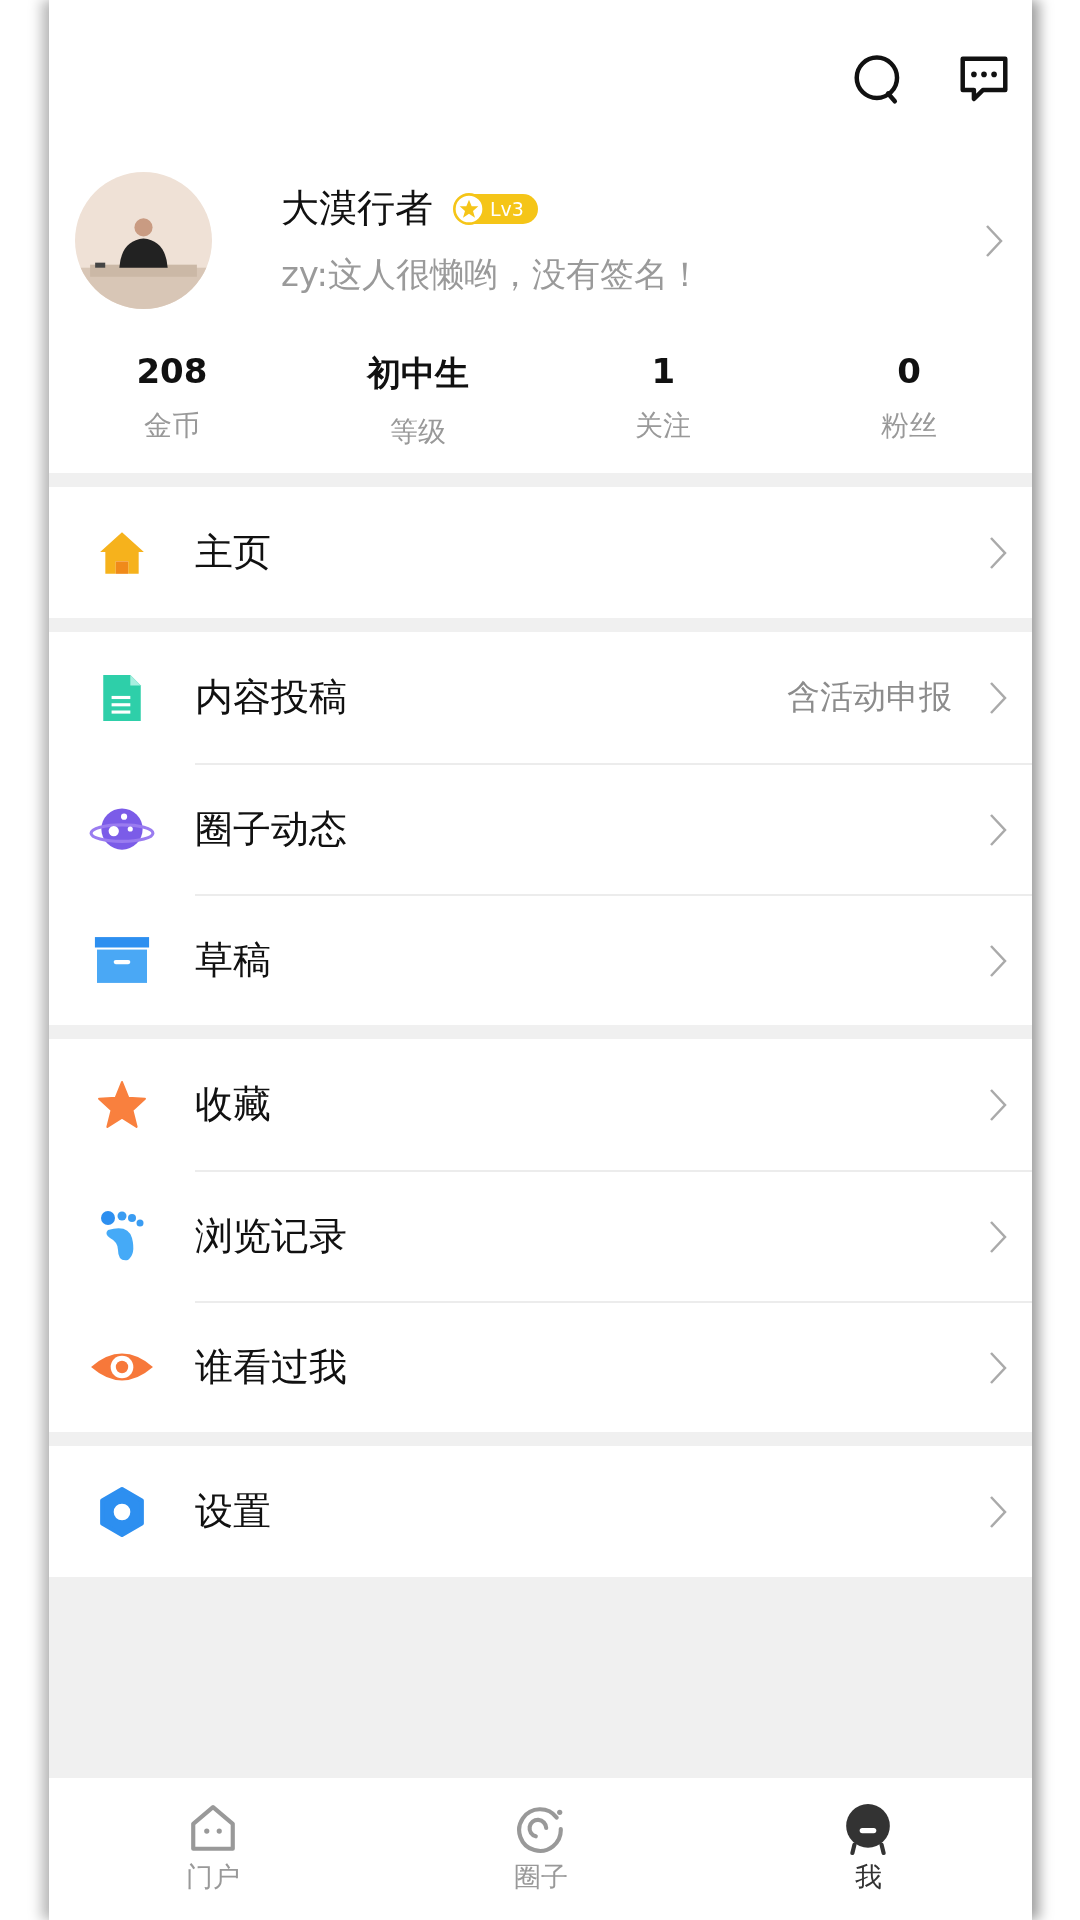  I want to click on menu-item: 谁看过我, so click(540, 1366).